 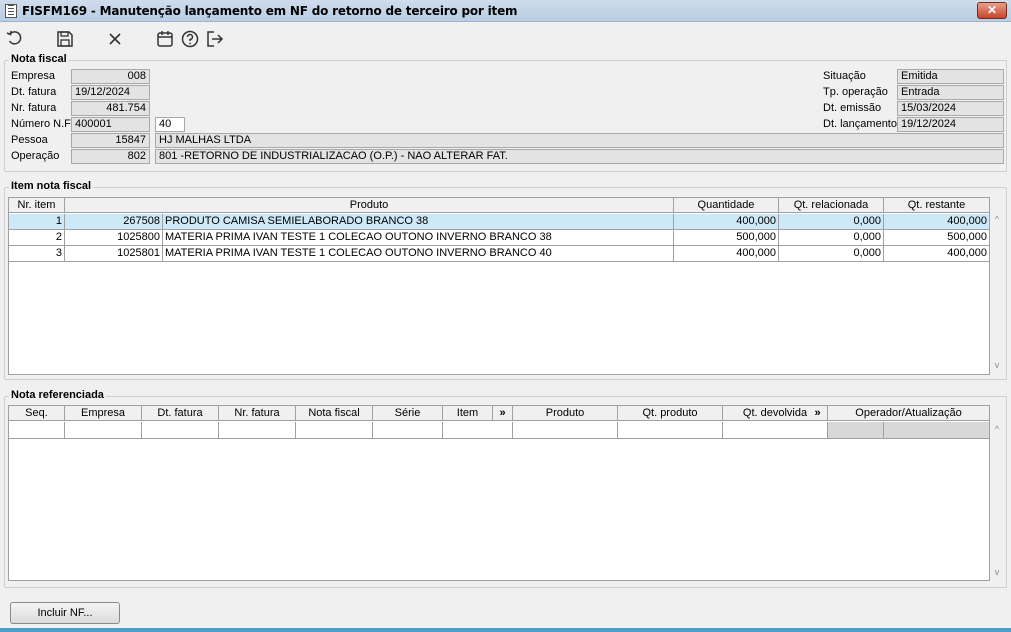 I want to click on nota-fiscal-legend: Nota fiscal, so click(x=39, y=59).